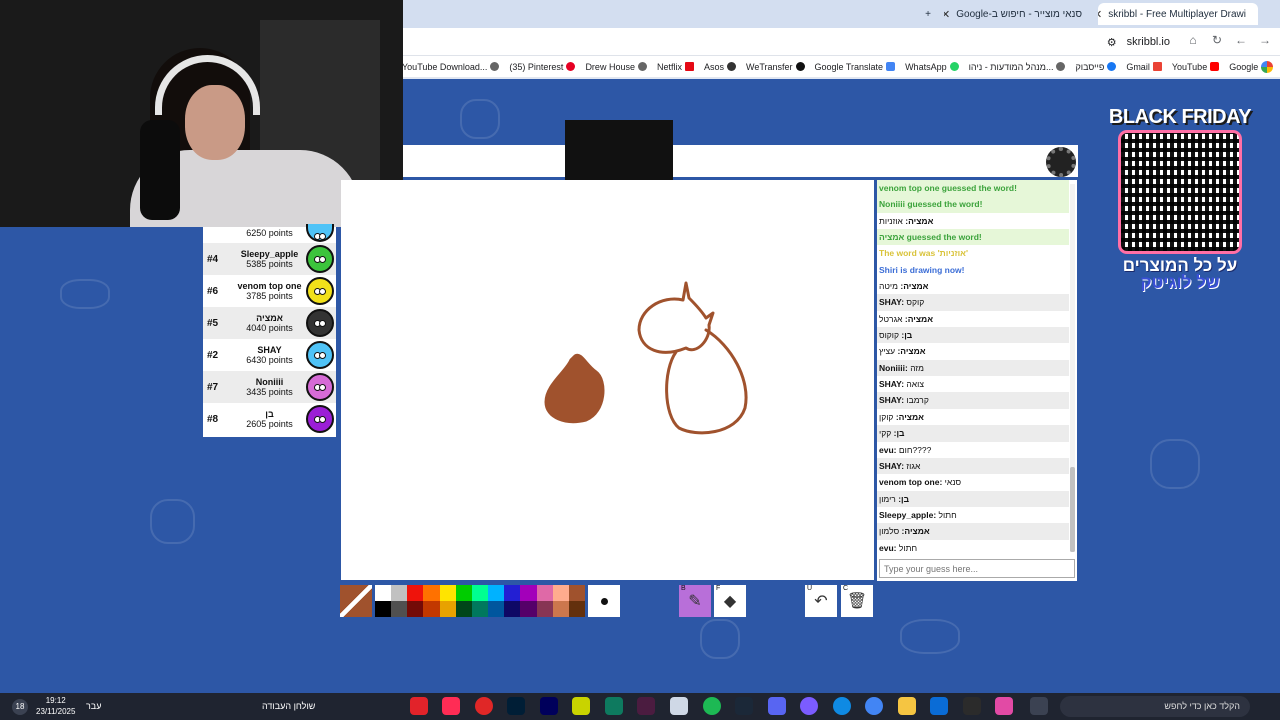 Image resolution: width=1280 pixels, height=720 pixels. I want to click on bookmark-item: YouTube, so click(1196, 67).